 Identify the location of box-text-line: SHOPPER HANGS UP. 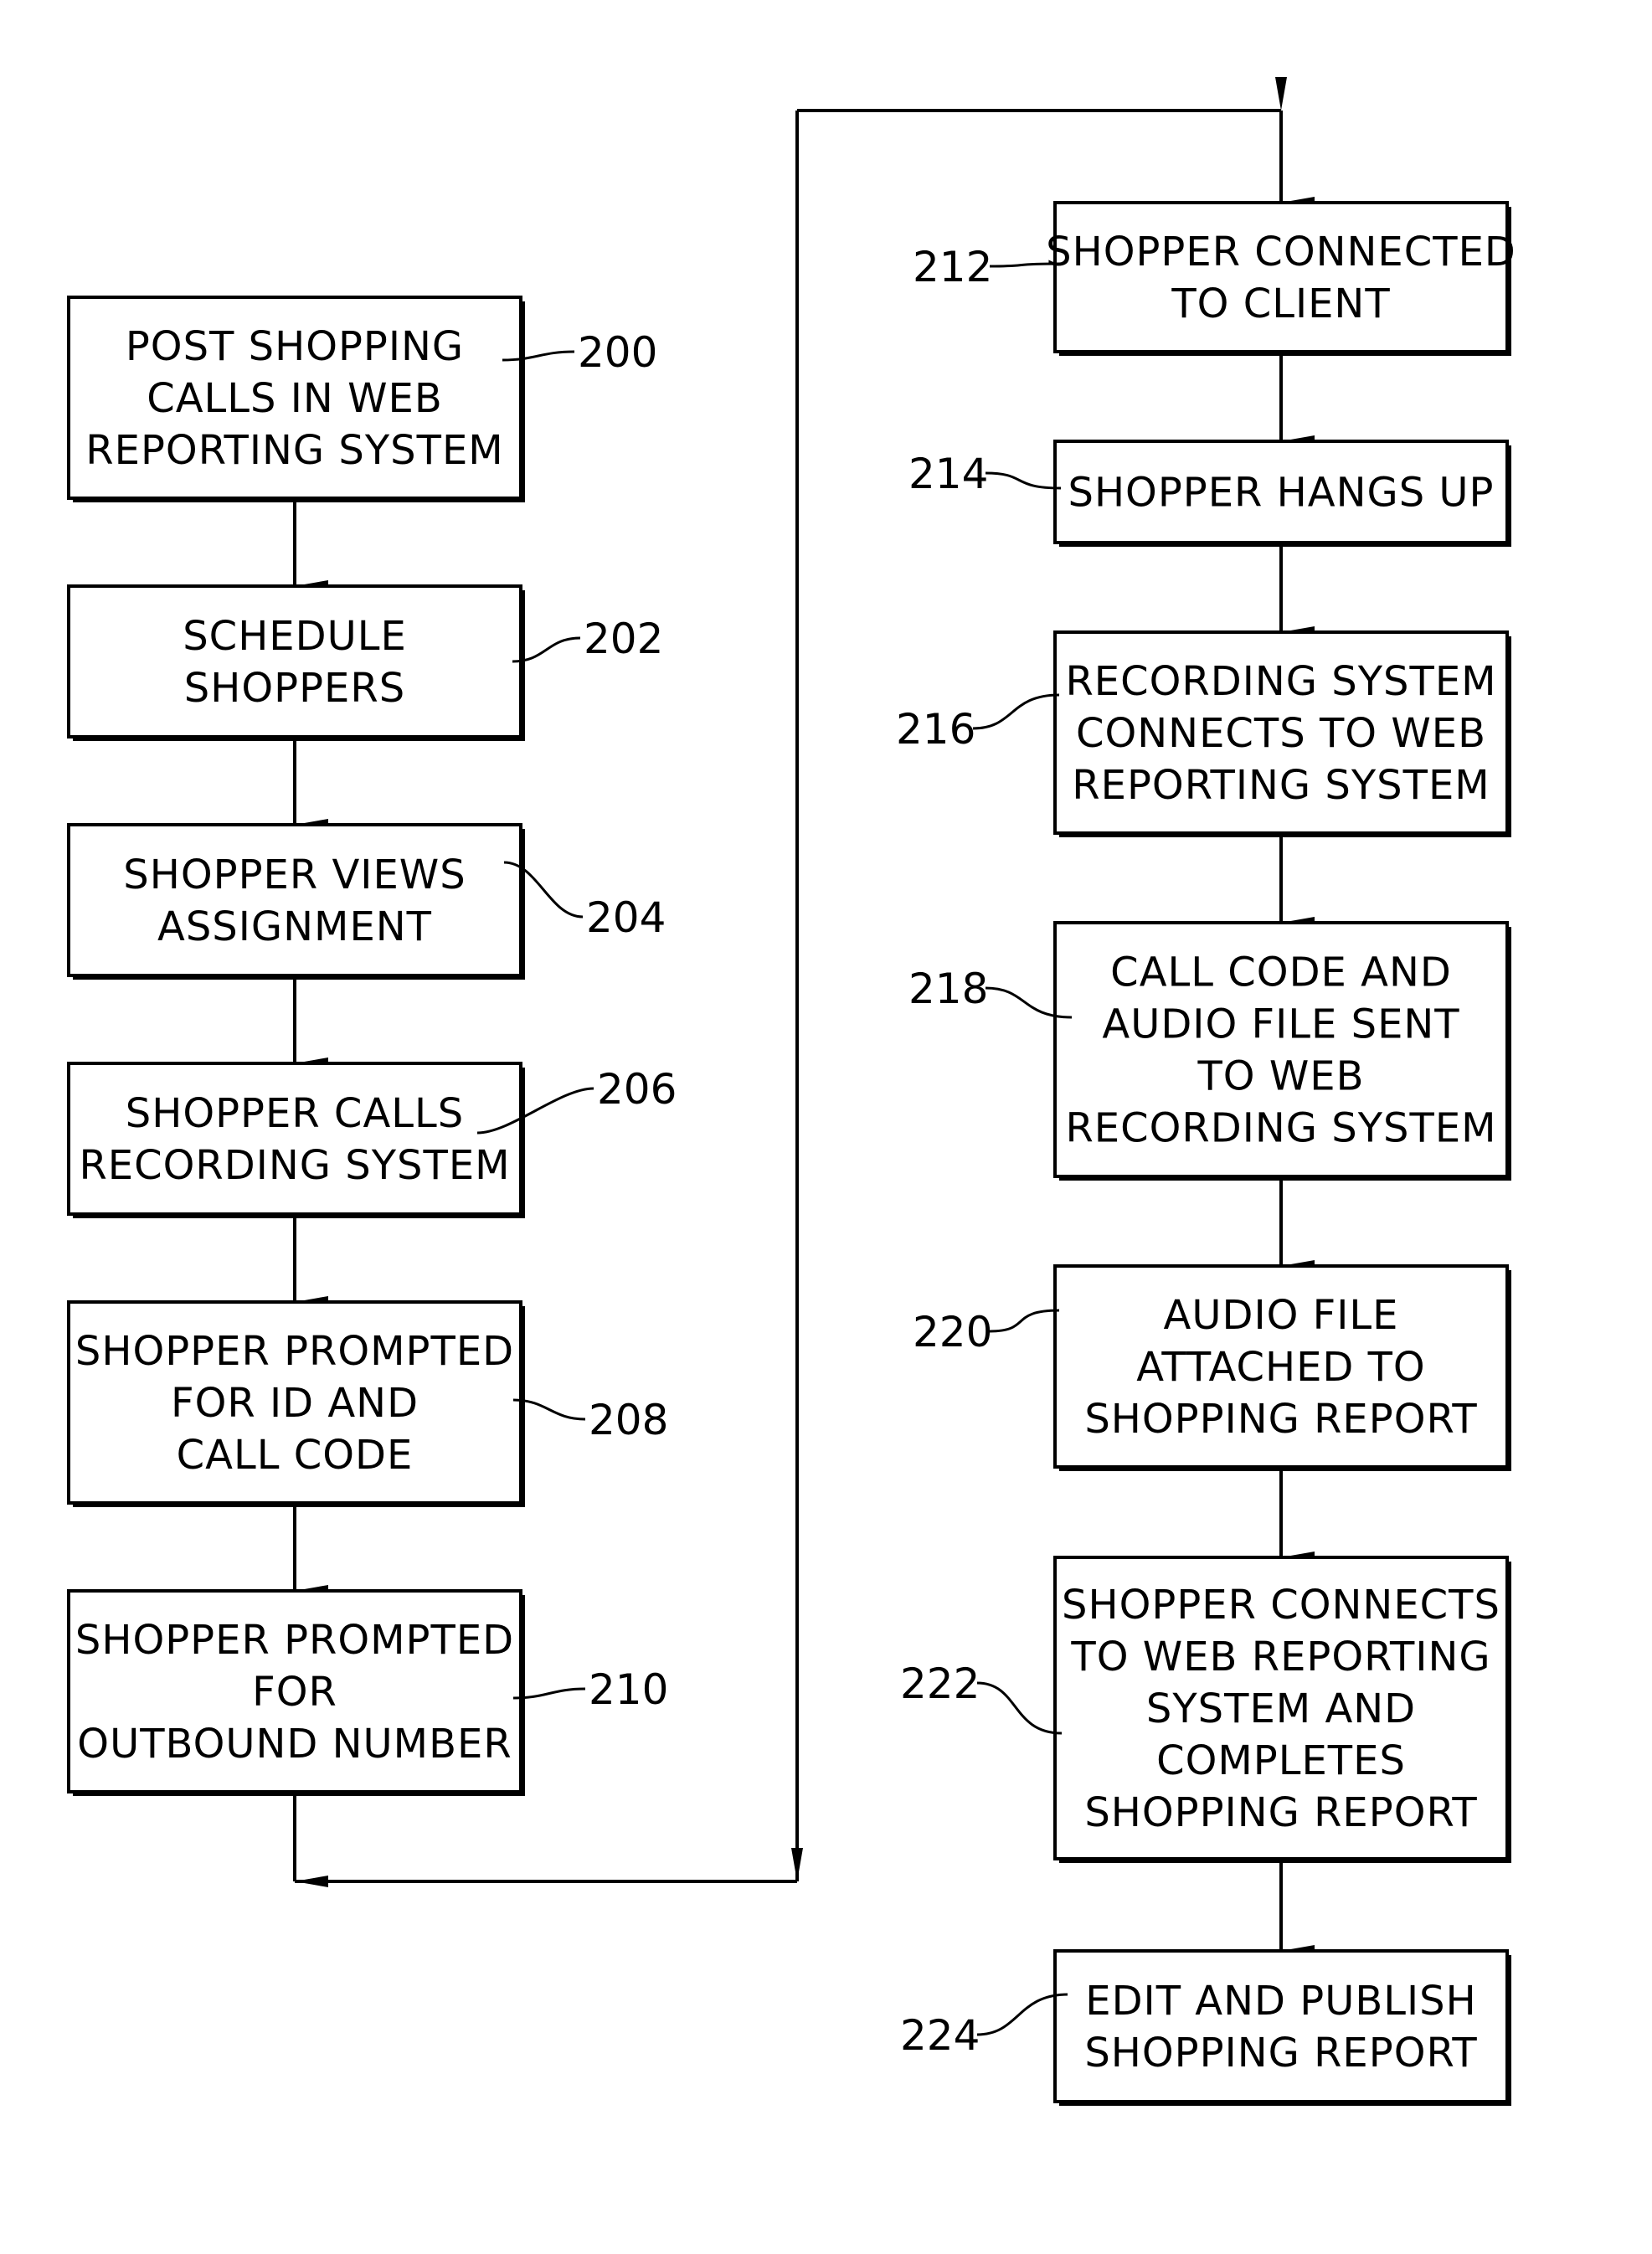
(1281, 493).